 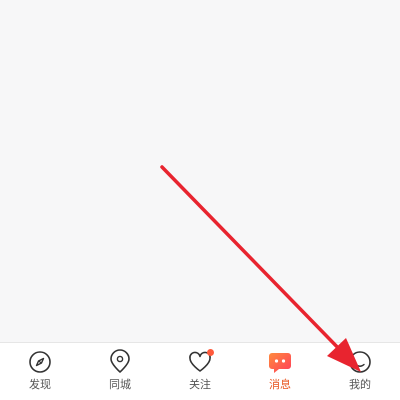 I want to click on tab-label: 同城, so click(x=120, y=384).